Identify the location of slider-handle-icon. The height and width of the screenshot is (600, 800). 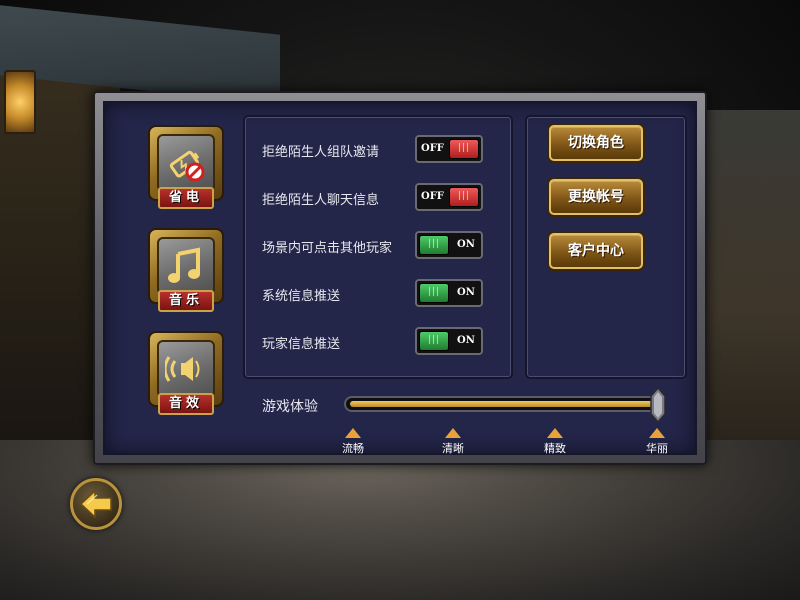
(658, 405).